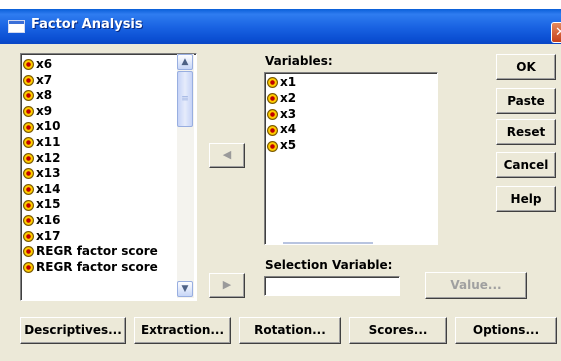 The image size is (561, 361). I want to click on title-bar: Factor Analysis ✕, so click(280, 26).